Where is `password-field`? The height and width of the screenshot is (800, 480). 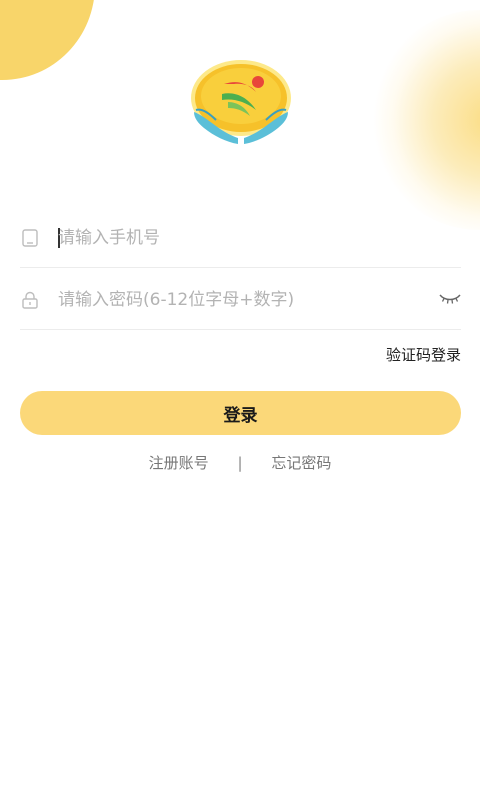 password-field is located at coordinates (240, 300).